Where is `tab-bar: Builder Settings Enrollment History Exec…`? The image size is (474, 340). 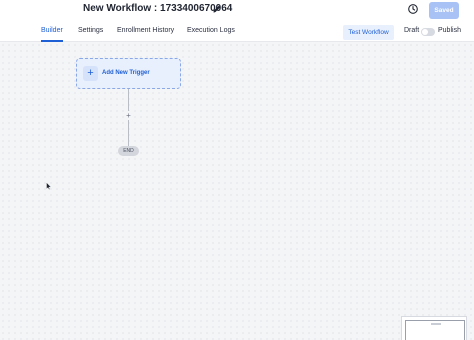
tab-bar: Builder Settings Enrollment History Exec… is located at coordinates (237, 32).